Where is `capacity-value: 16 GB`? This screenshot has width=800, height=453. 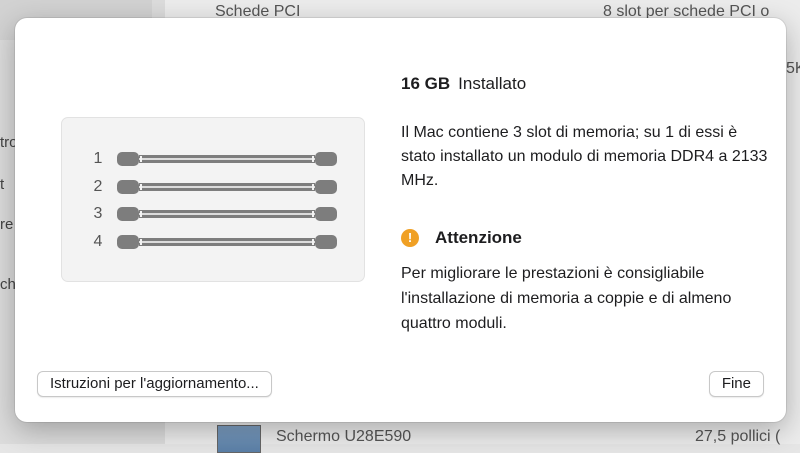 capacity-value: 16 GB is located at coordinates (426, 83).